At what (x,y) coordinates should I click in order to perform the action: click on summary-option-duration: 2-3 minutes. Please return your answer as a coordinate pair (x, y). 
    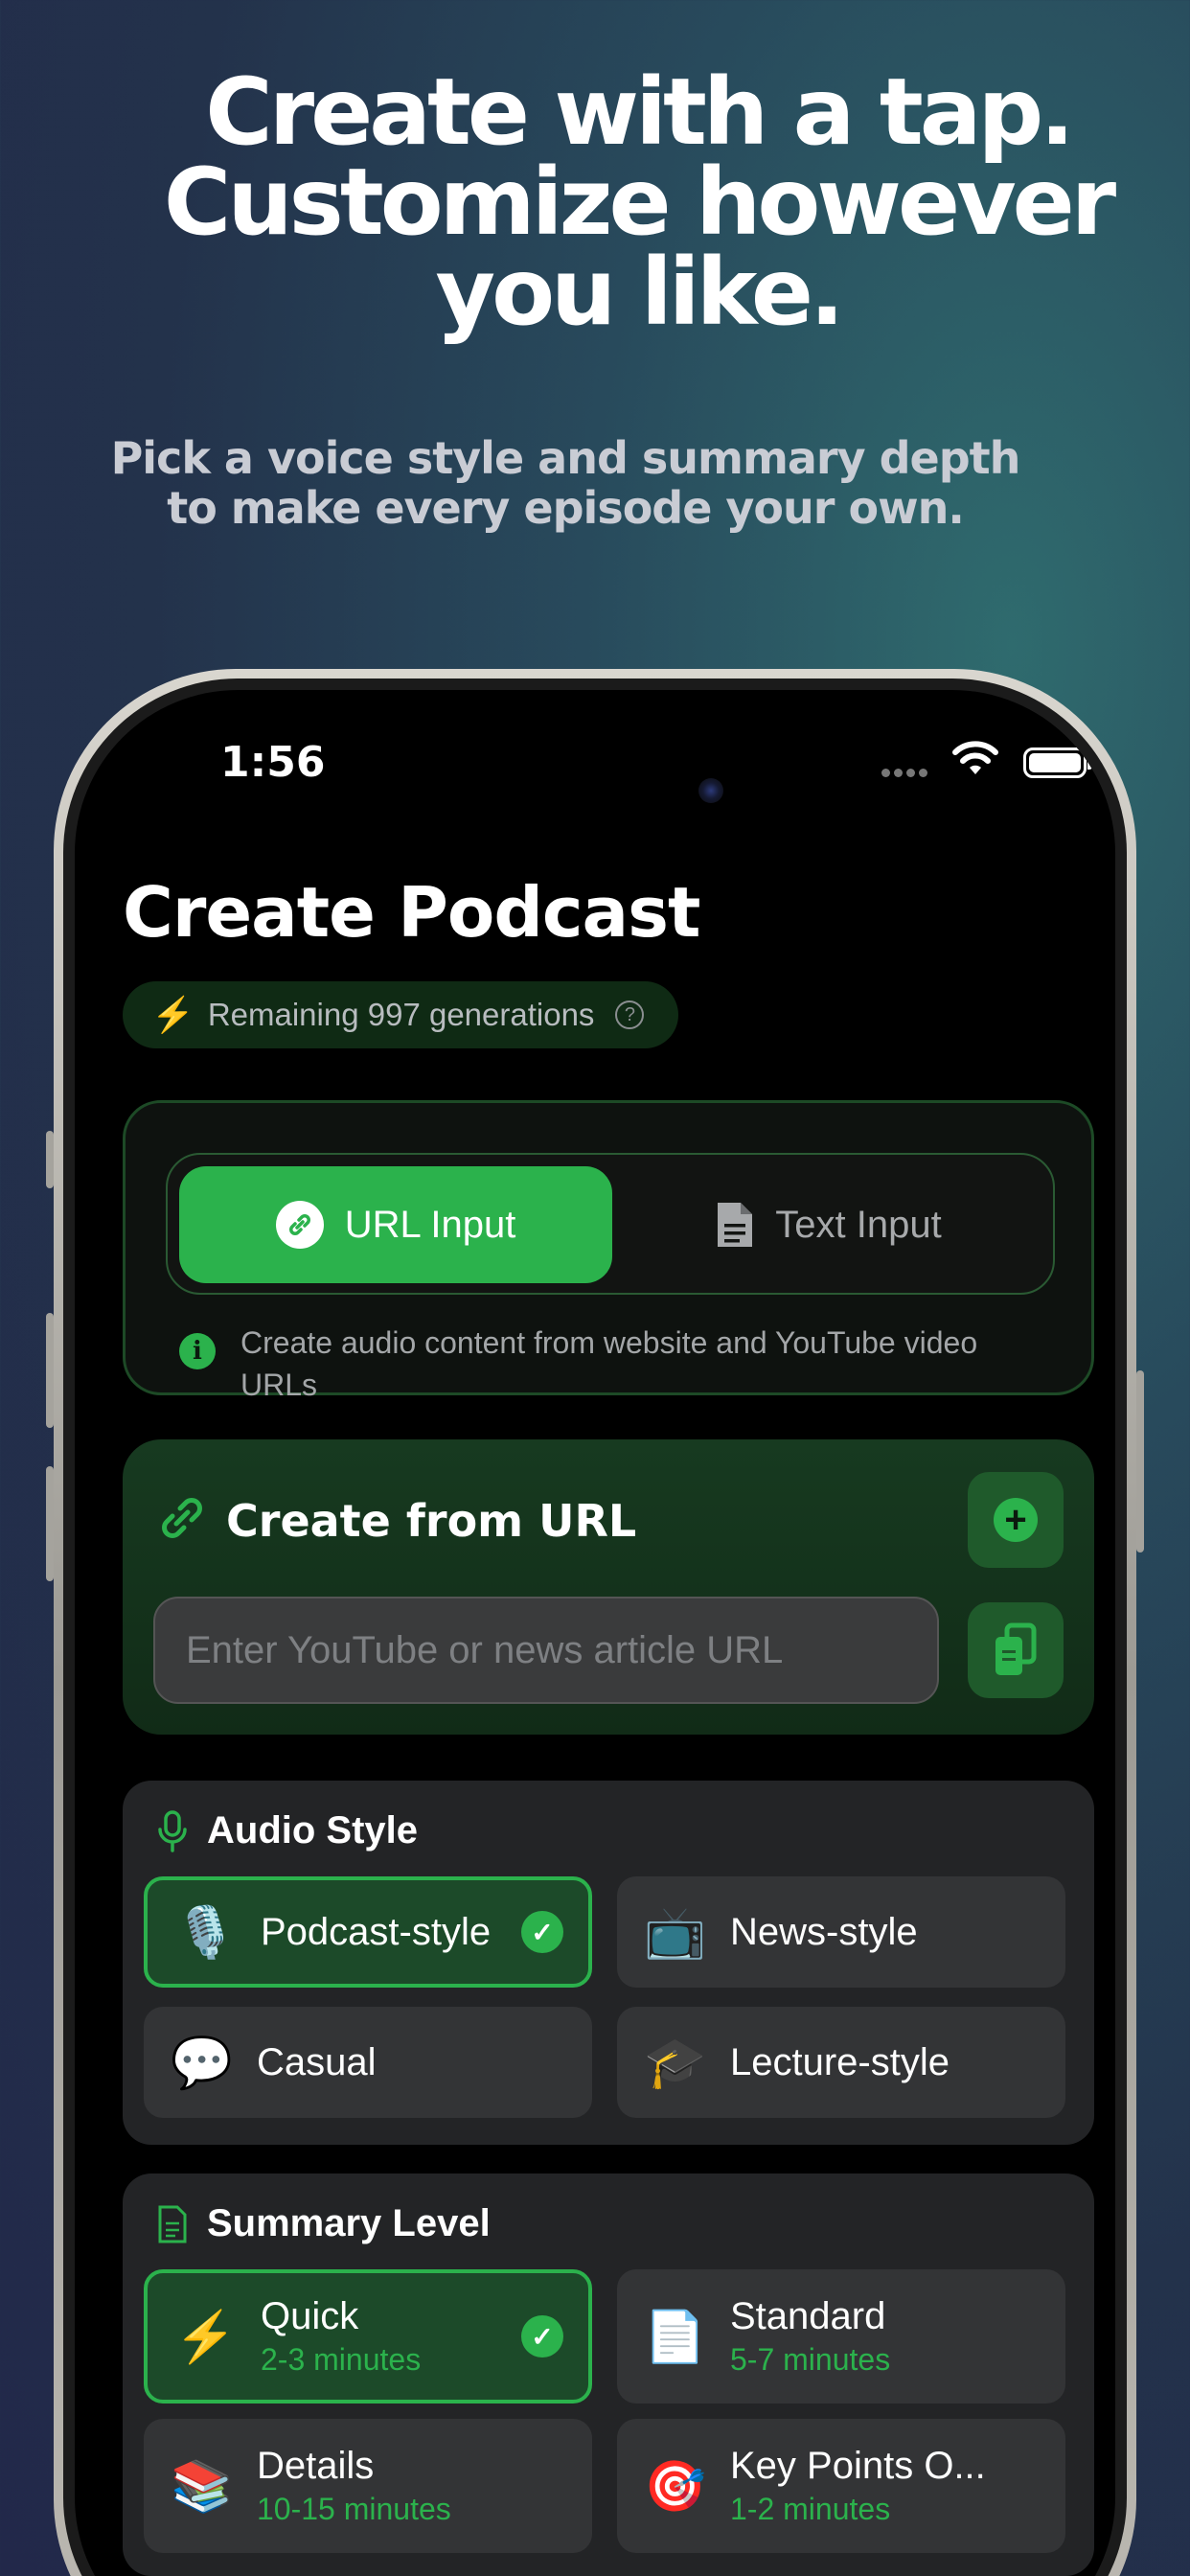
    Looking at the image, I should click on (342, 2359).